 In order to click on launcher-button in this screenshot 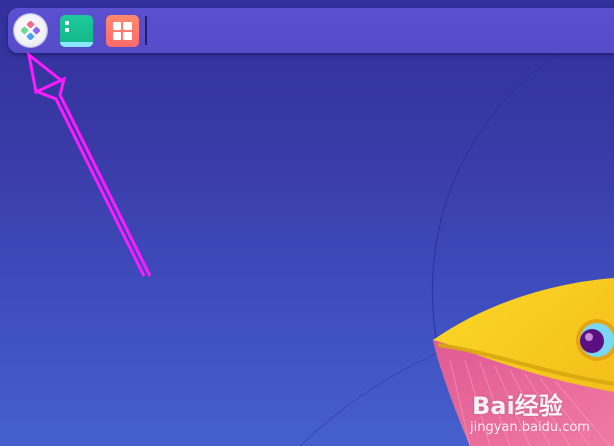, I will do `click(30, 30)`.